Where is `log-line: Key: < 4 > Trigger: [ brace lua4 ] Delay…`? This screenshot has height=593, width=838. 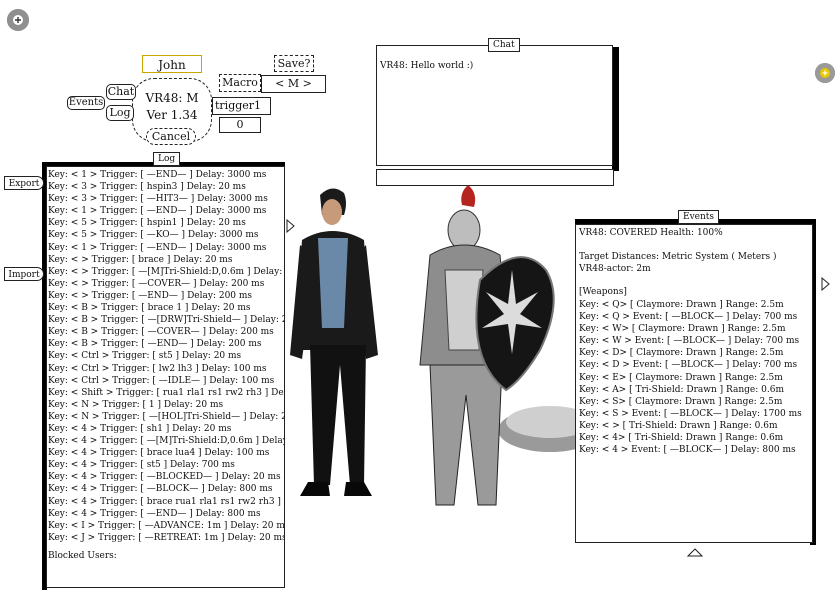 log-line: Key: < 4 > Trigger: [ brace lua4 ] Delay… is located at coordinates (159, 453).